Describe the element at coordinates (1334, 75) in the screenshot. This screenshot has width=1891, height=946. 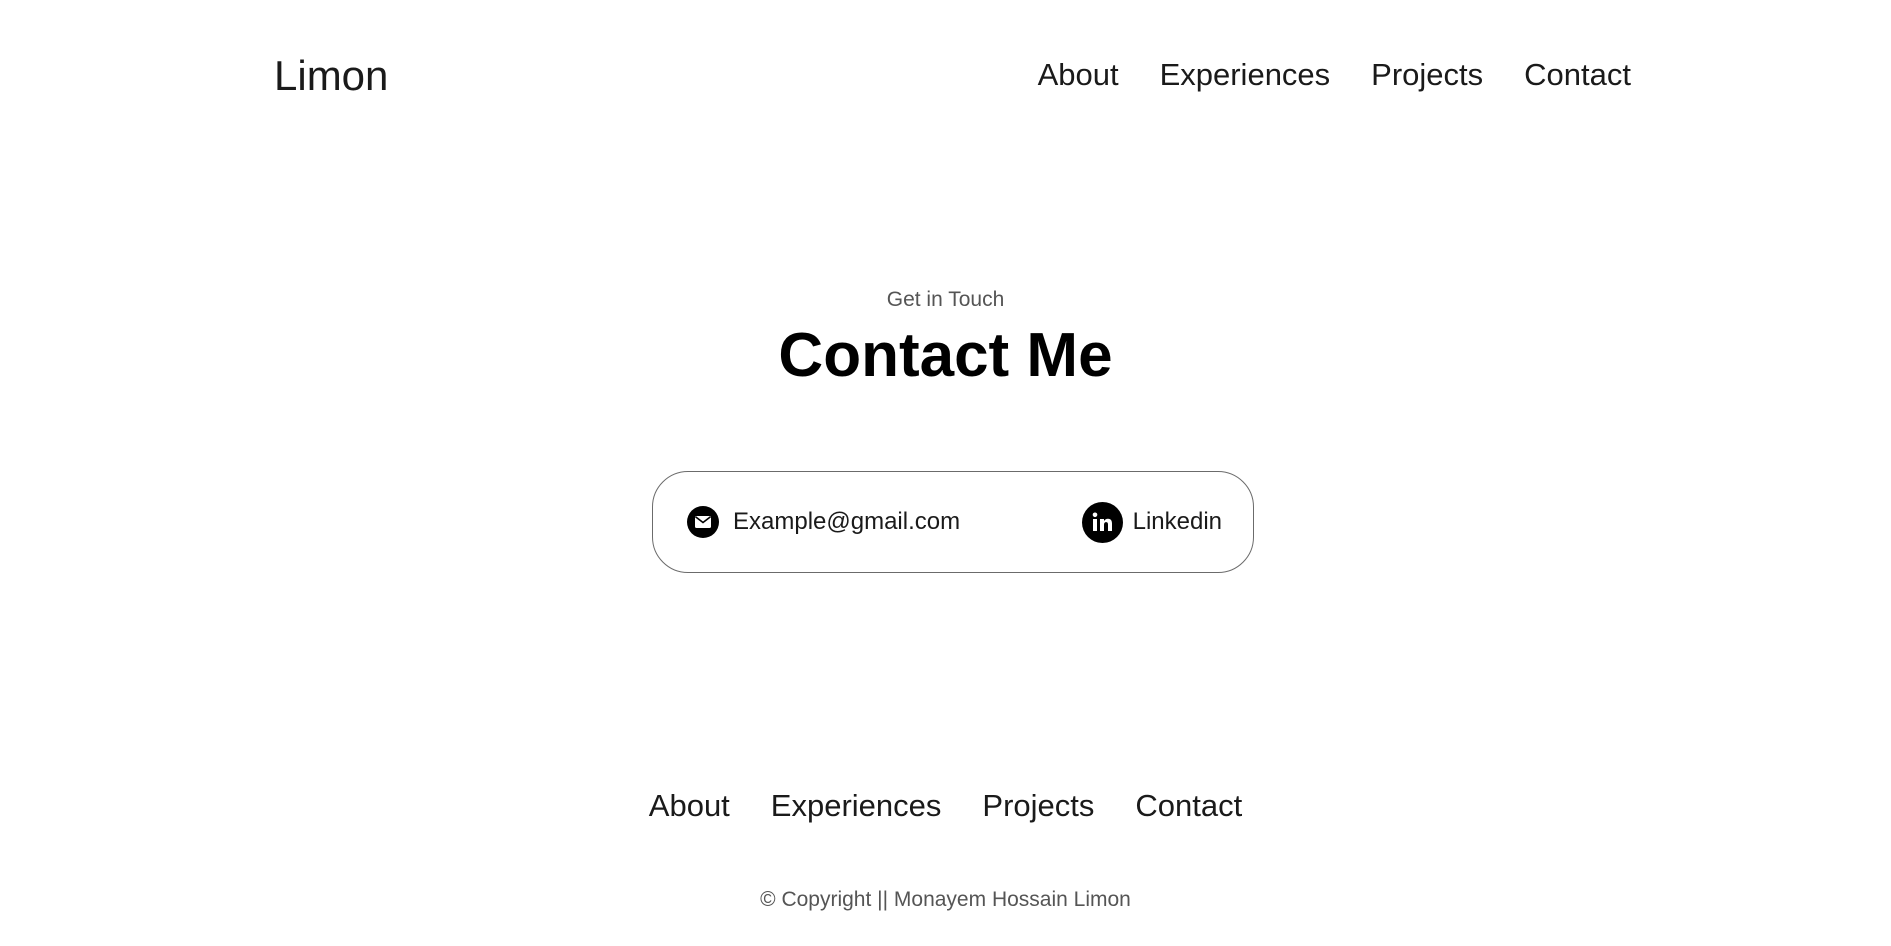
I see `header-nav: About Experiences Projects Contact` at that location.